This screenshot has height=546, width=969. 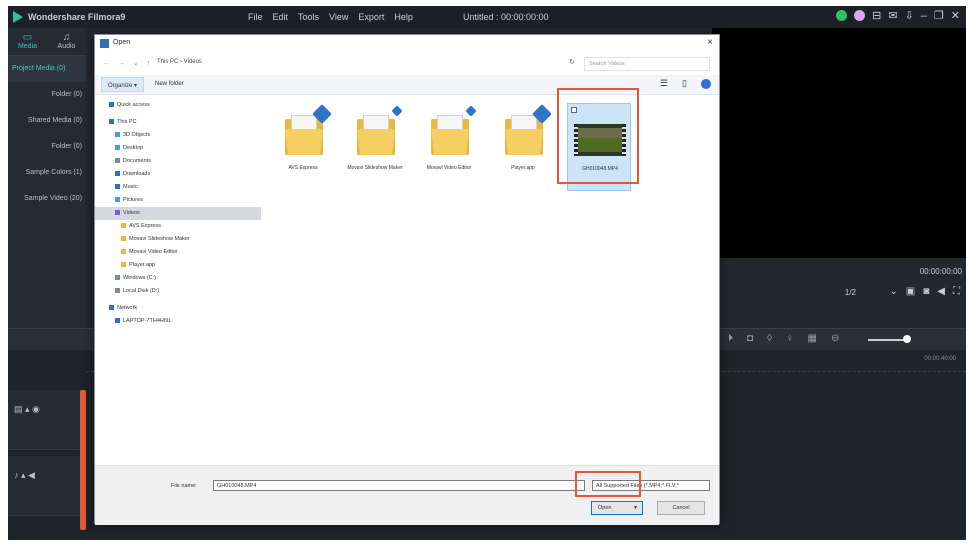 What do you see at coordinates (924, 16) in the screenshot?
I see `minimize-icon: –` at bounding box center [924, 16].